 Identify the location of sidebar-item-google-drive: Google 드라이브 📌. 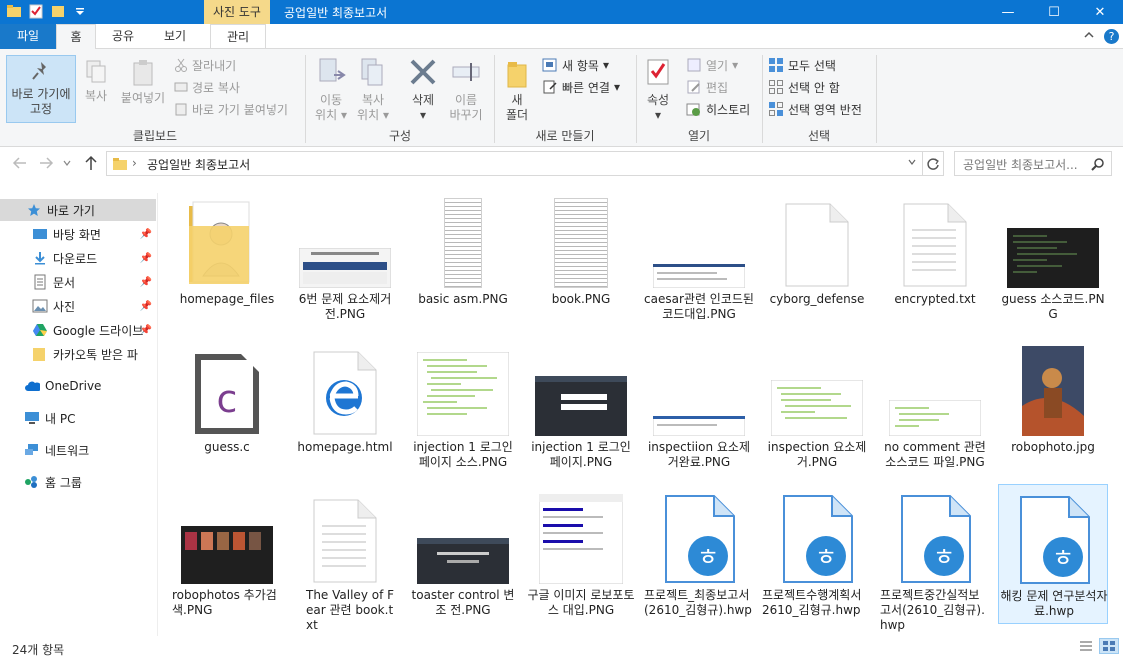
(78, 330).